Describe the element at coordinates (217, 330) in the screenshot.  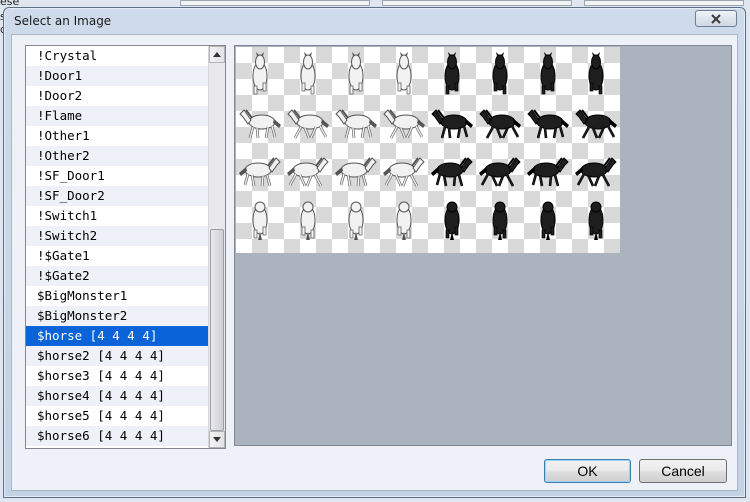
I see `scroll-thumb` at that location.